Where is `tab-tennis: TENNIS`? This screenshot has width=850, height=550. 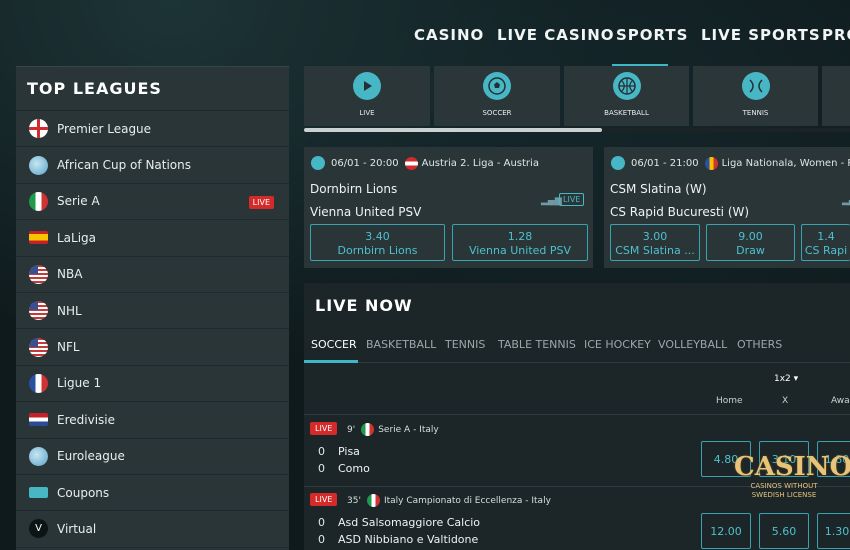
tab-tennis: TENNIS is located at coordinates (465, 344).